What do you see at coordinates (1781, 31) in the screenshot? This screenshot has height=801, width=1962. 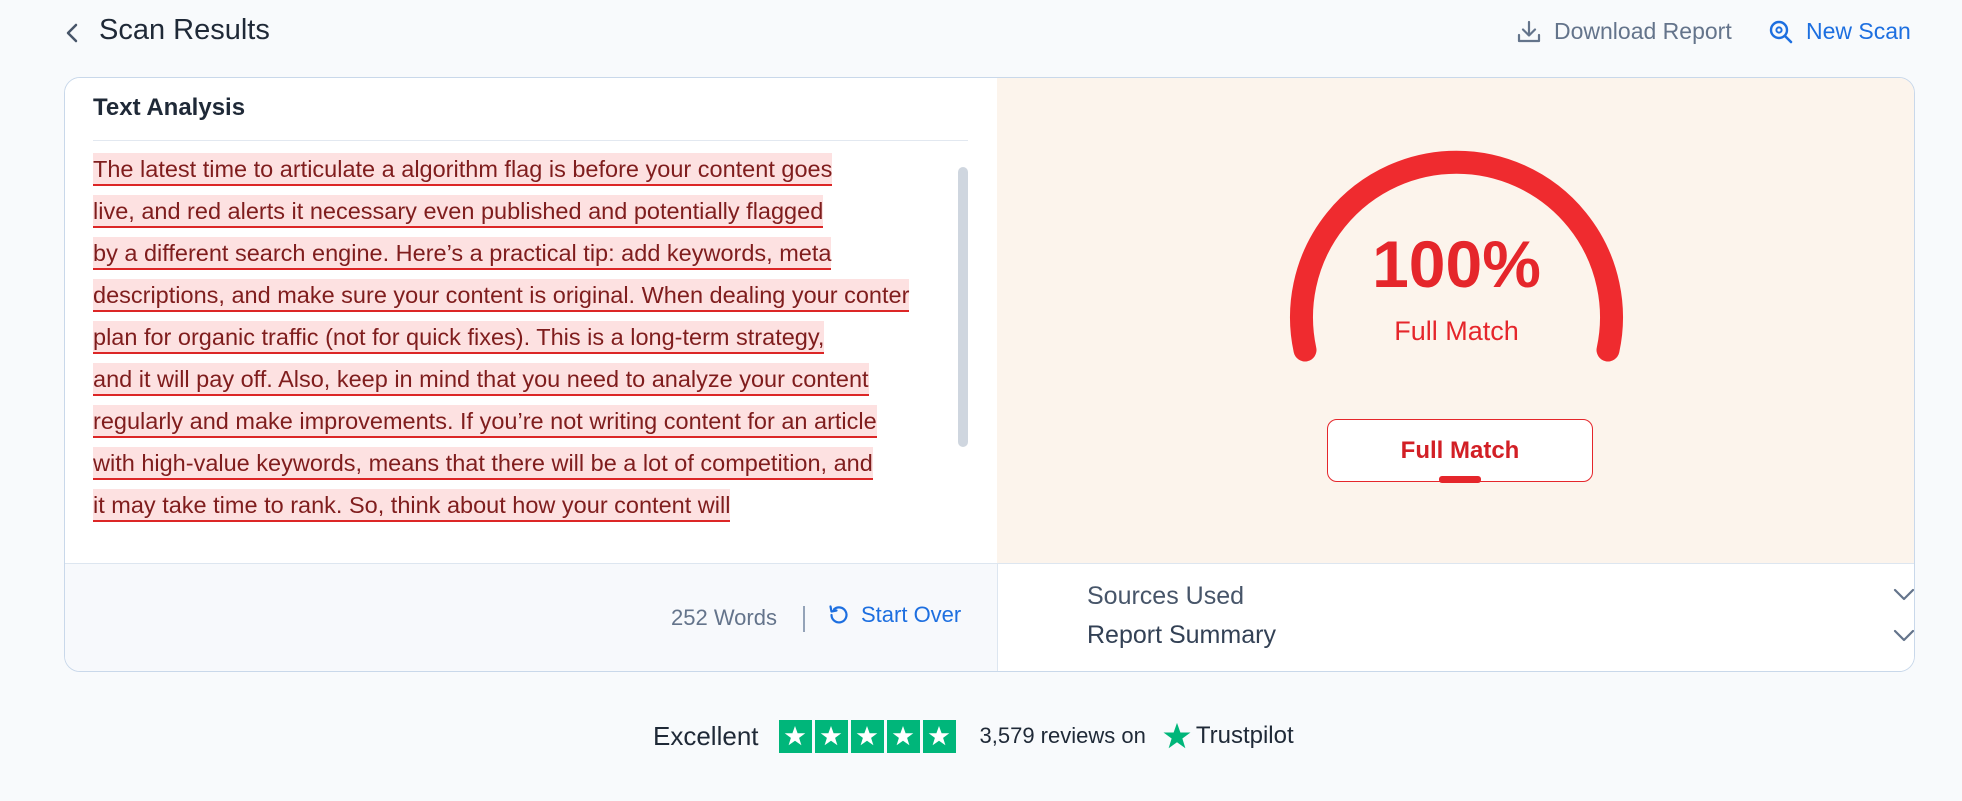 I see `search-scan-icon` at bounding box center [1781, 31].